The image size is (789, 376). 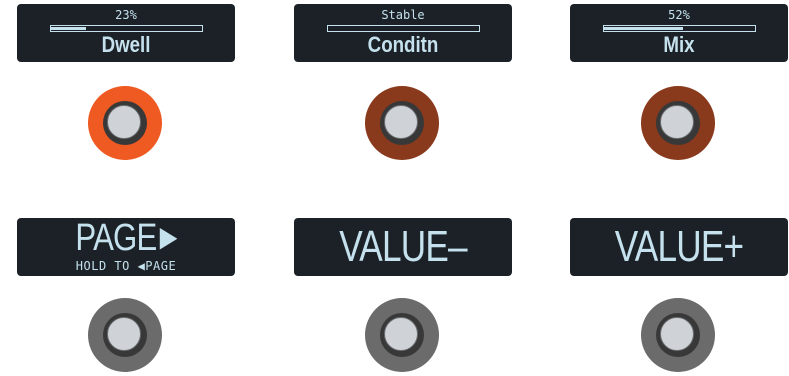 I want to click on scribble-strip-value-plus: VALUE+, so click(x=679, y=247).